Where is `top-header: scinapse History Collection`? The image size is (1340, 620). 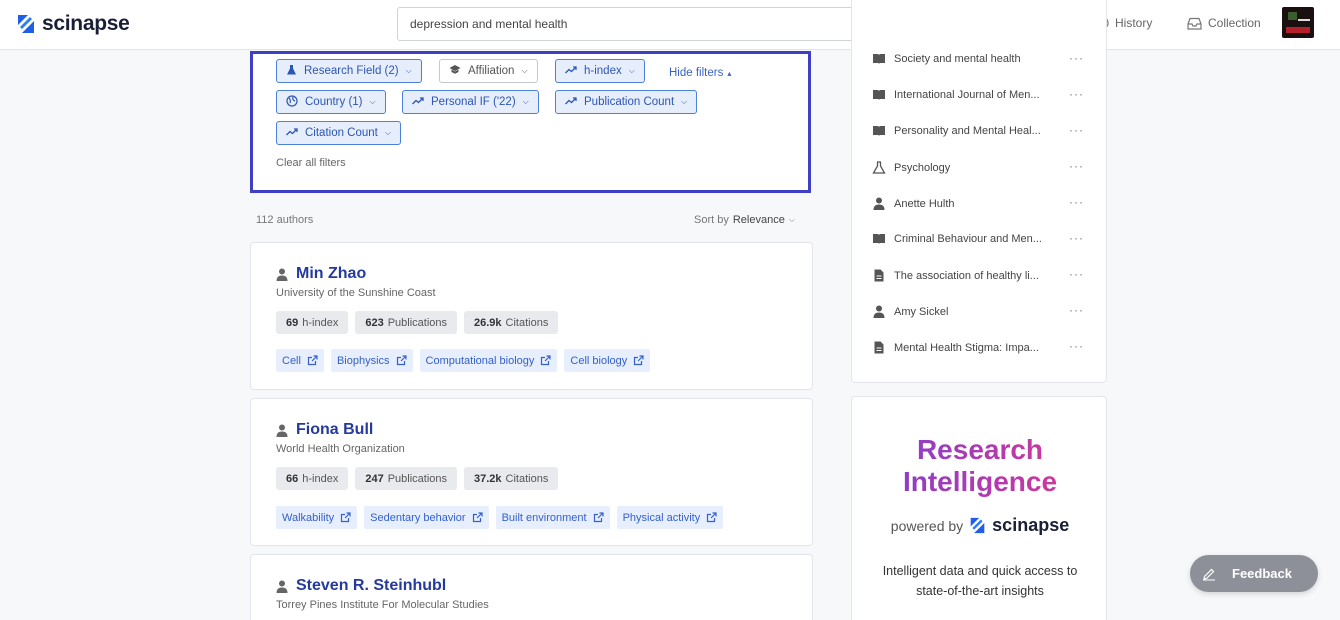 top-header: scinapse History Collection is located at coordinates (670, 25).